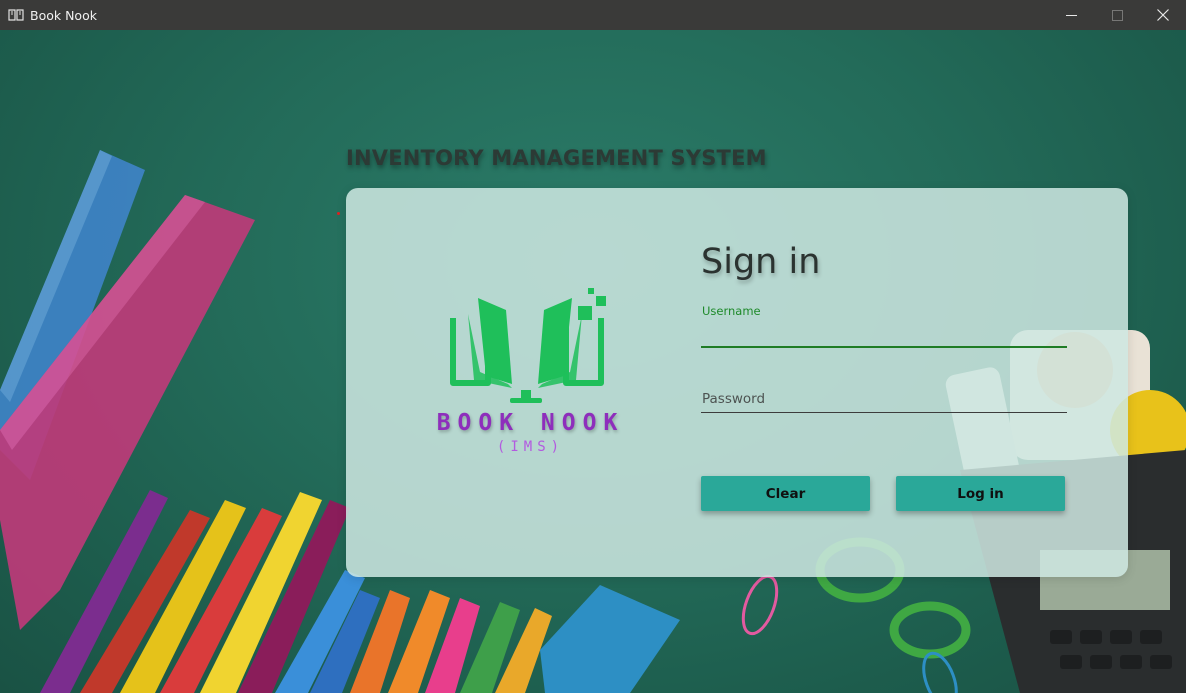  Describe the element at coordinates (785, 493) in the screenshot. I see `clear-button: Clear` at that location.